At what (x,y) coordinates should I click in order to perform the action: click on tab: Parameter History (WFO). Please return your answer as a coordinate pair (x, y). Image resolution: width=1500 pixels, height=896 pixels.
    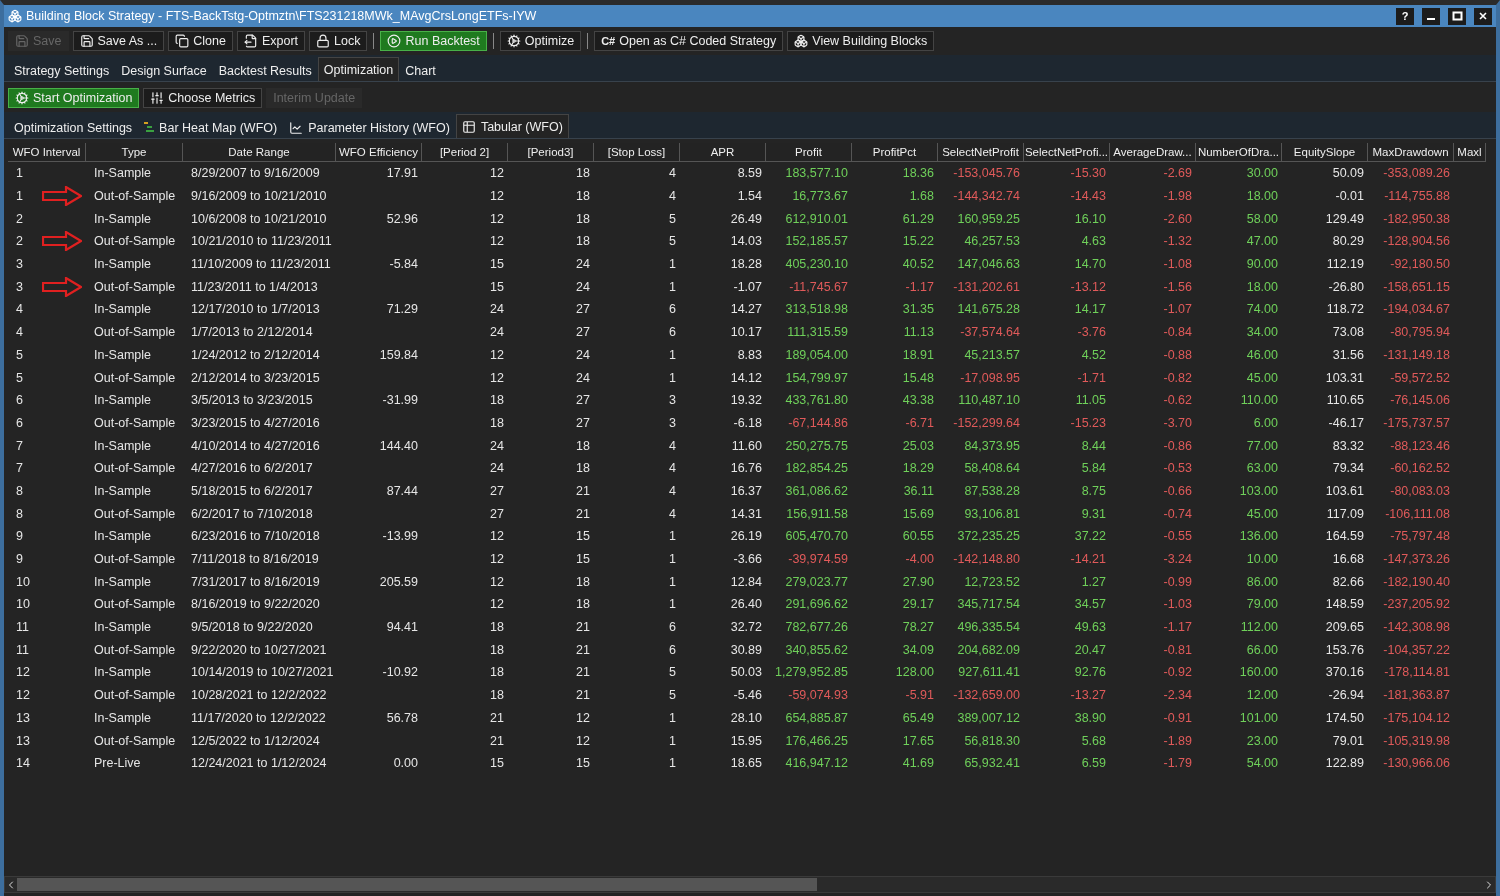
    Looking at the image, I should click on (369, 127).